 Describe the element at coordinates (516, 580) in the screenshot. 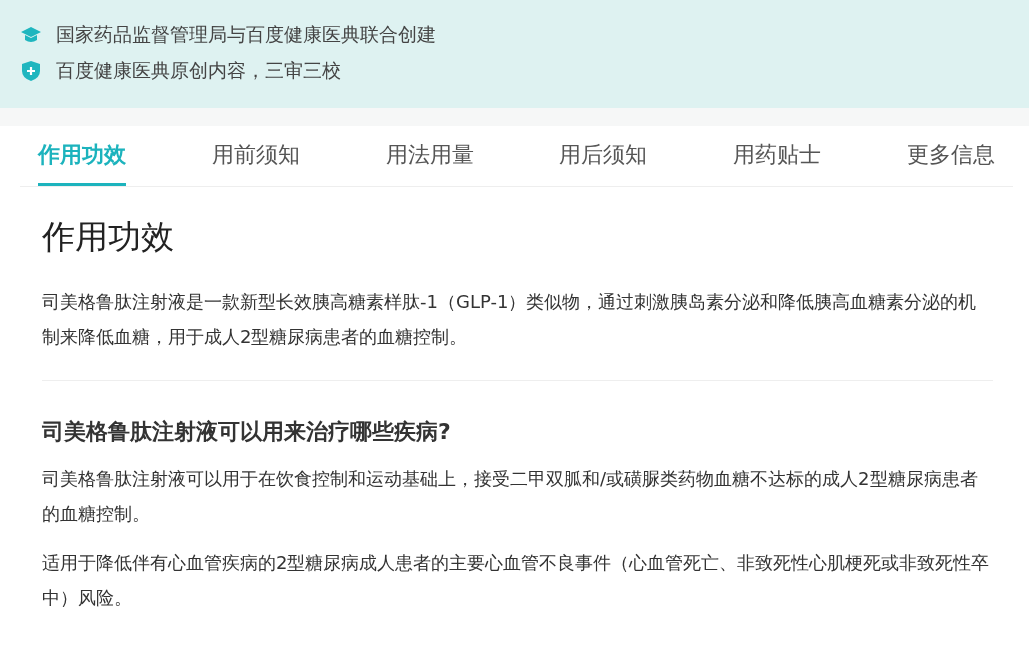

I see `paragraph: 适用于降低伴有心血管疾病的2型糖尿病成人患者的主要心血管不良事件（心血管死亡、非致死性心肌梗死或非致死性卒中）风险。` at that location.